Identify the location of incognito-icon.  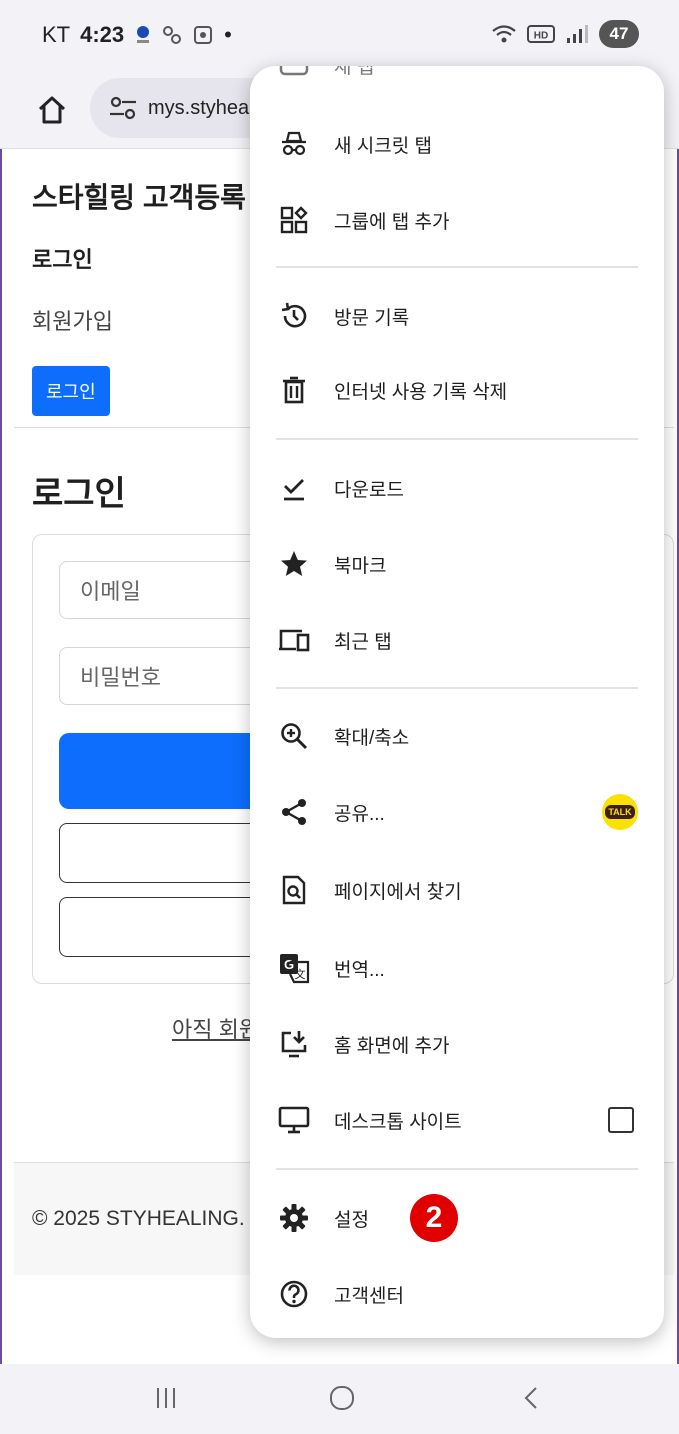
(294, 144).